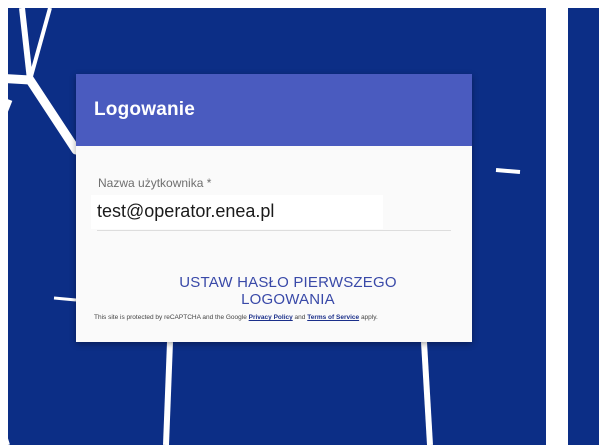  Describe the element at coordinates (333, 317) in the screenshot. I see `terms-of-service-link: Terms of Service` at that location.